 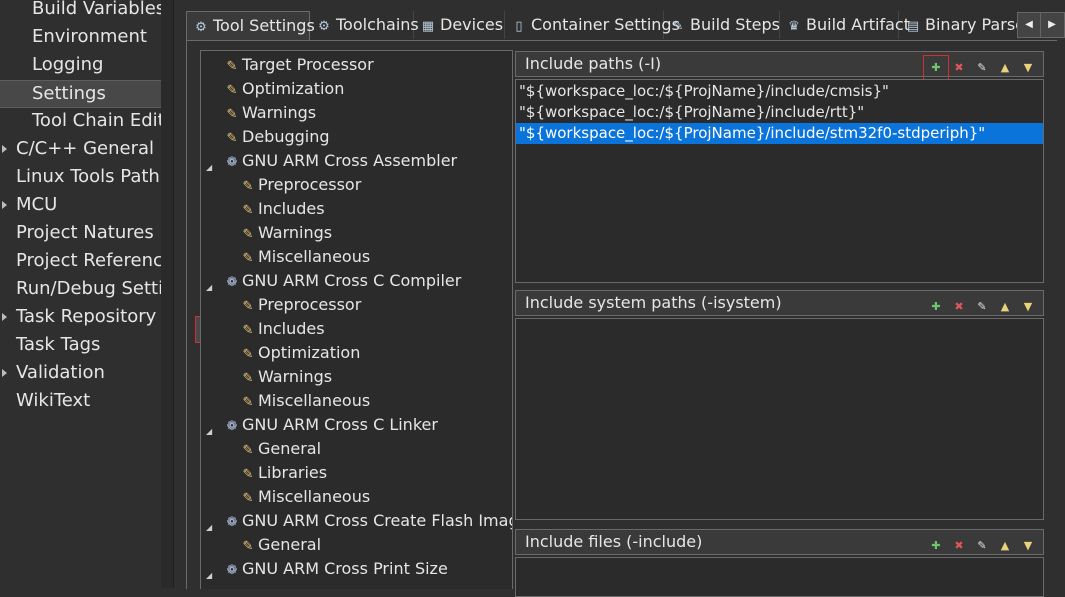 I want to click on nav-item-label: Linux Tools Path, so click(x=88, y=176).